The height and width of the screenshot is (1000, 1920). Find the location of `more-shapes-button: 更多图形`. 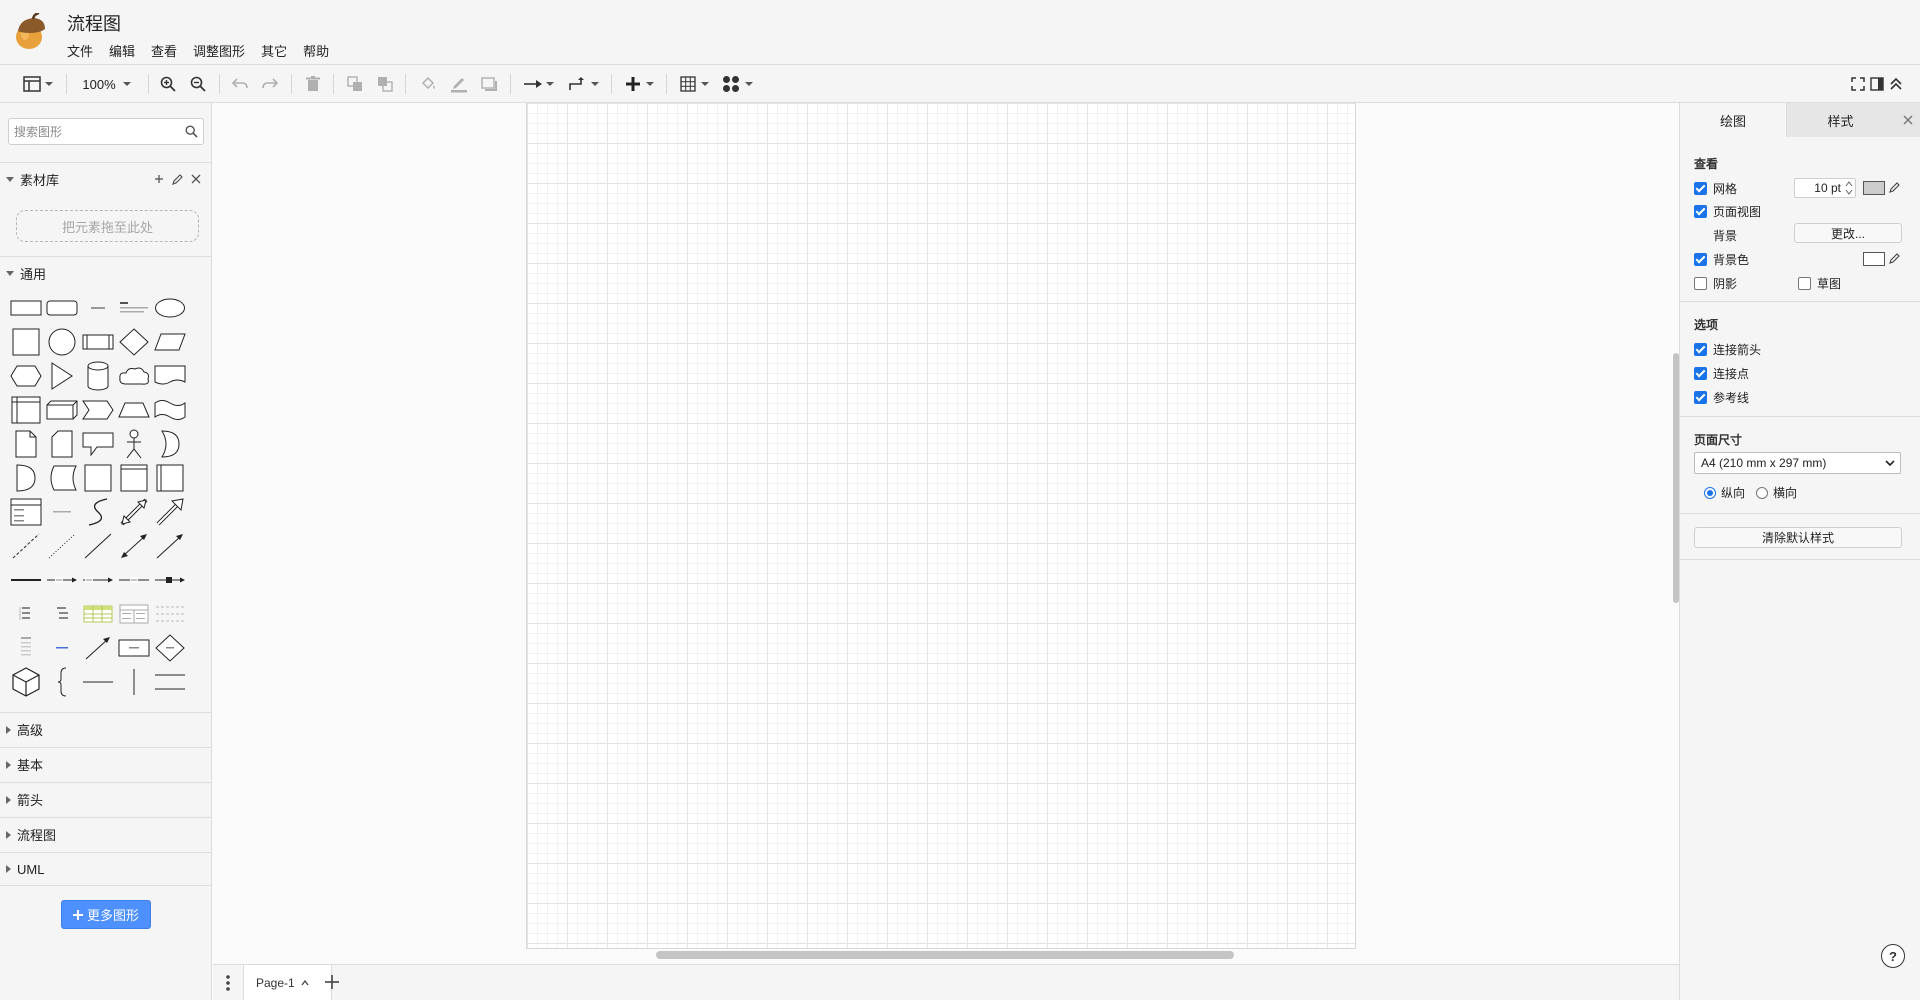

more-shapes-button: 更多图形 is located at coordinates (106, 914).